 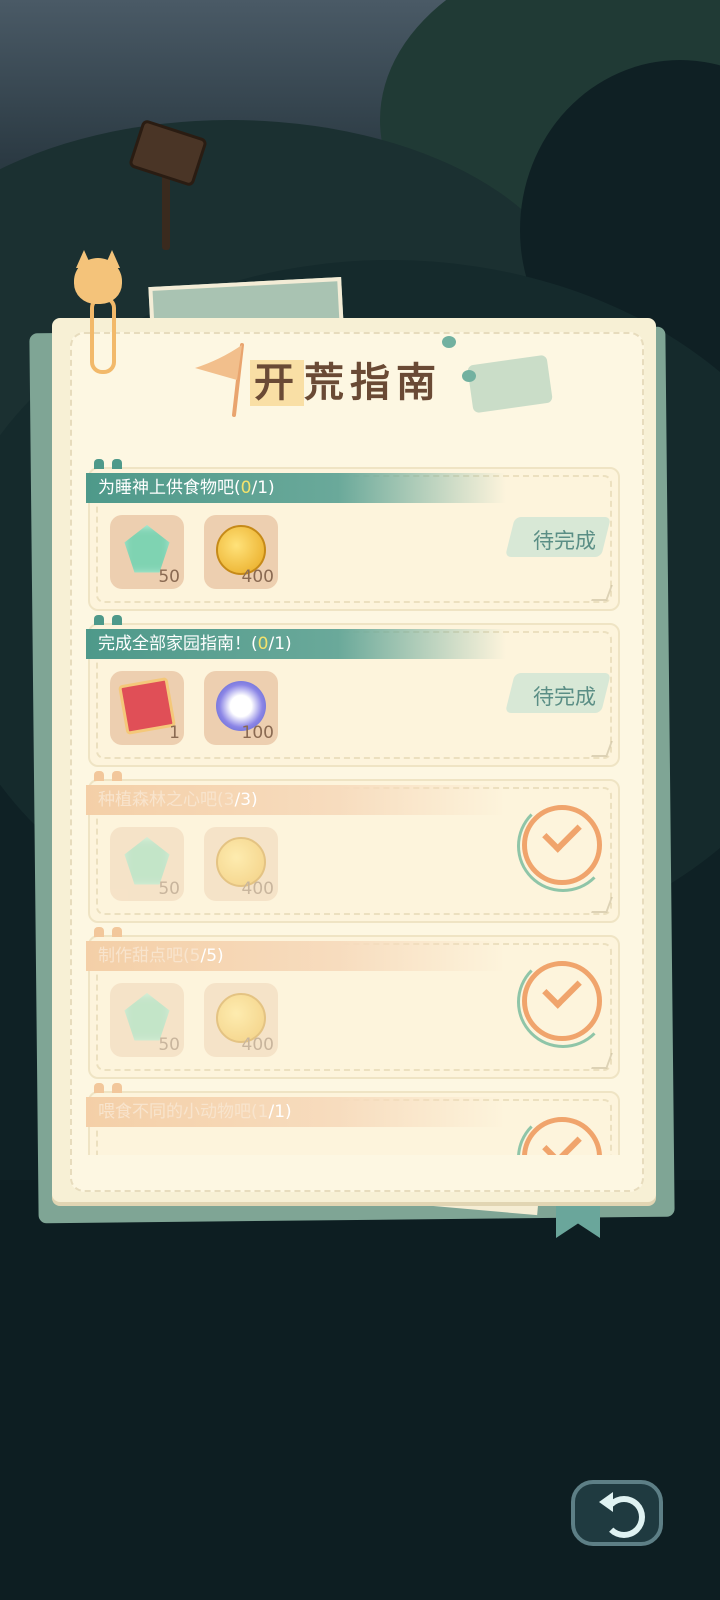 What do you see at coordinates (296, 1112) in the screenshot?
I see `task-title: 喂食不同的小动物吧(1/1)` at bounding box center [296, 1112].